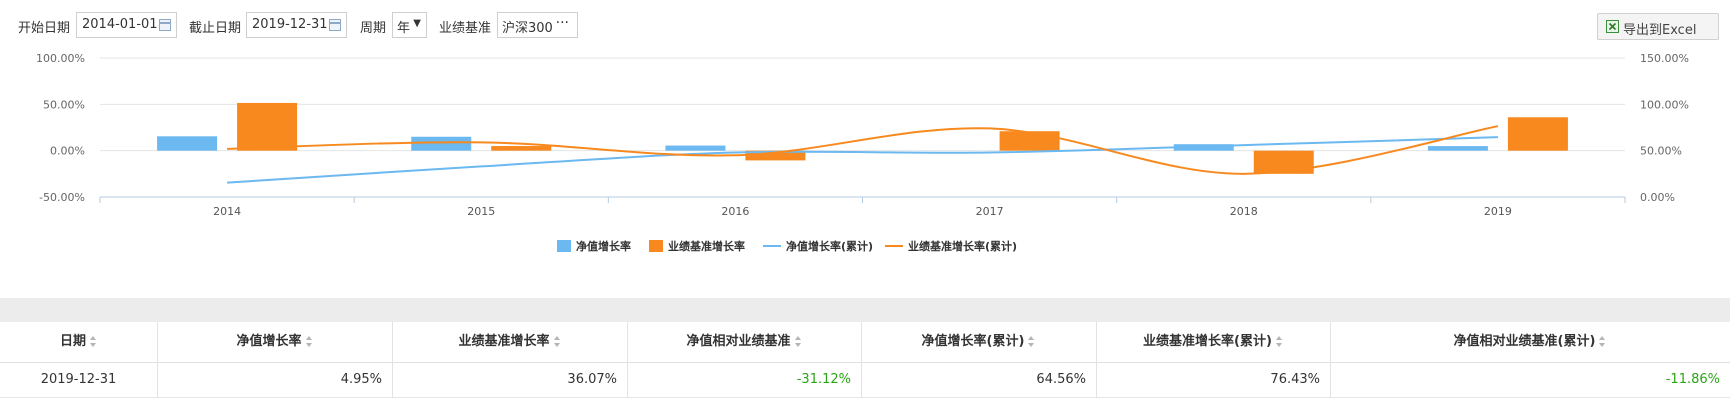 This screenshot has width=1730, height=401. What do you see at coordinates (592, 379) in the screenshot?
I see `table-cell: 36.07%` at bounding box center [592, 379].